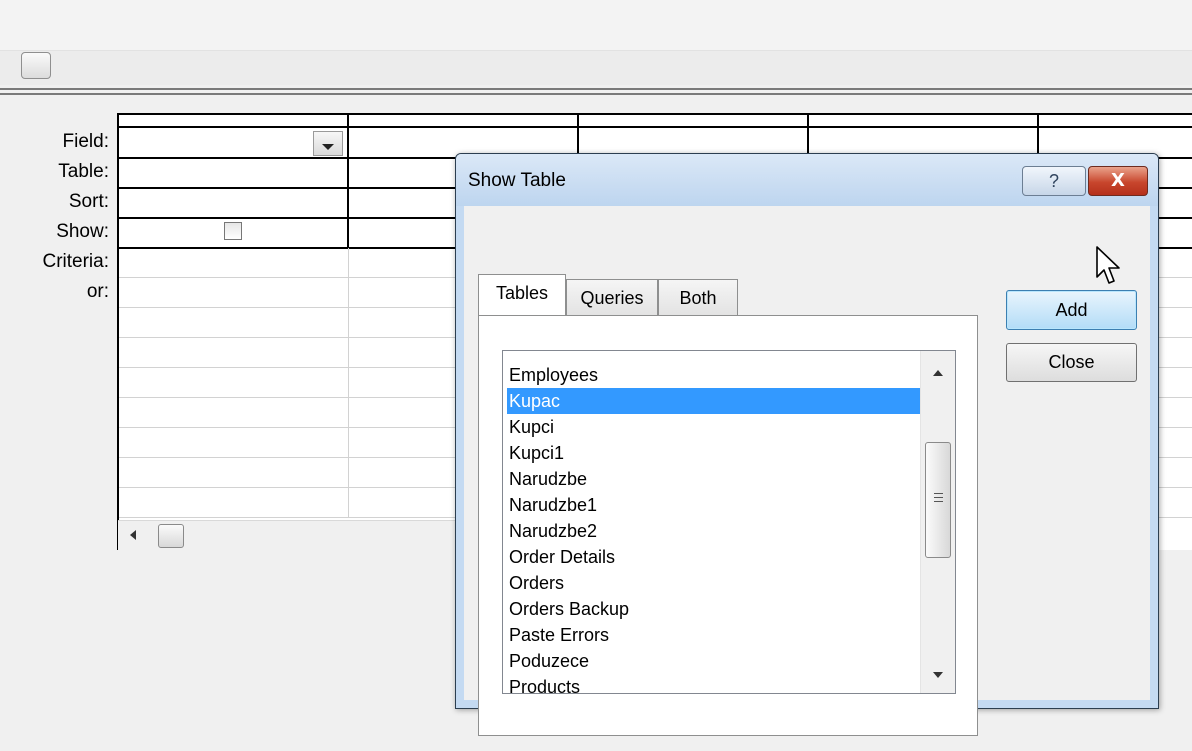 This screenshot has height=751, width=1192. I want to click on table-list-item: Narudzbe, so click(718, 479).